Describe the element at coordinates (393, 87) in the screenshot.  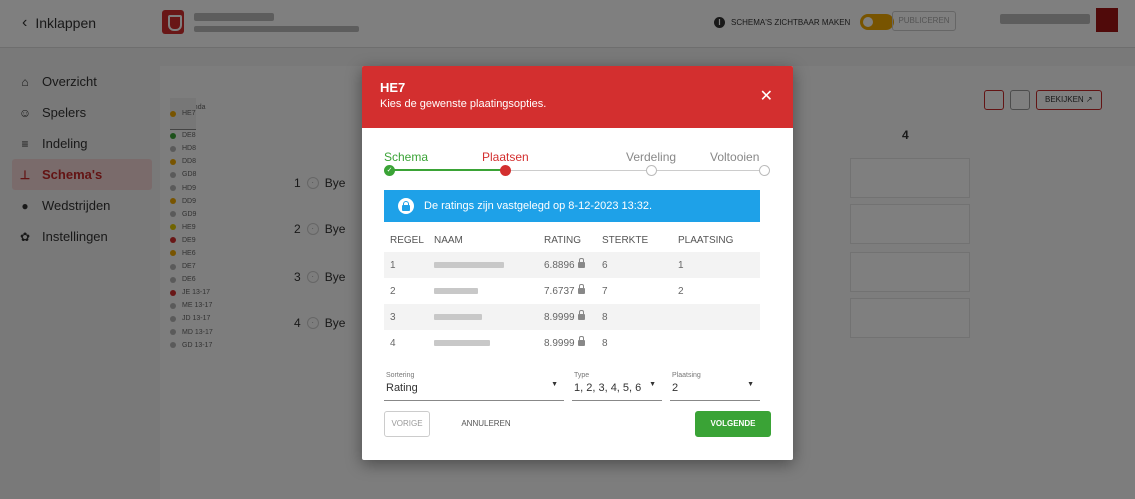
I see `modal-title: HE7` at that location.